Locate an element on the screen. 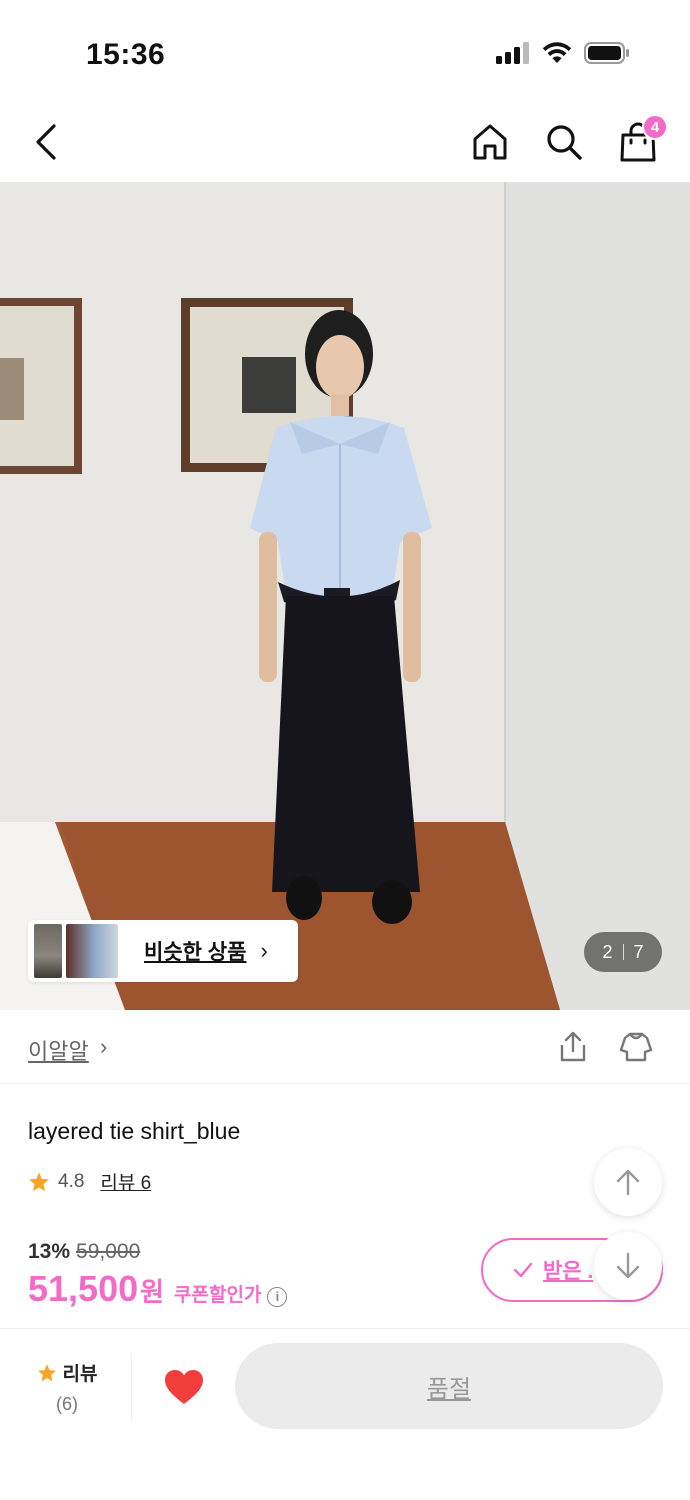 The height and width of the screenshot is (1500, 690). like-button is located at coordinates (184, 1387).